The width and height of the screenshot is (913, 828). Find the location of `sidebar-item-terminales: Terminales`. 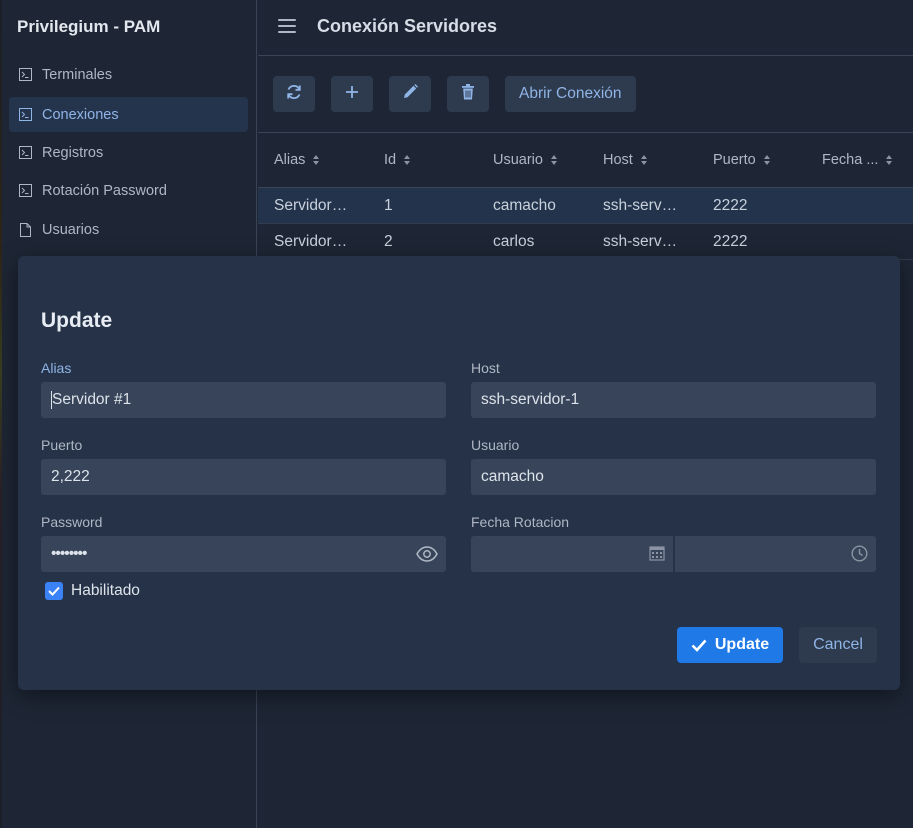

sidebar-item-terminales: Terminales is located at coordinates (128, 74).